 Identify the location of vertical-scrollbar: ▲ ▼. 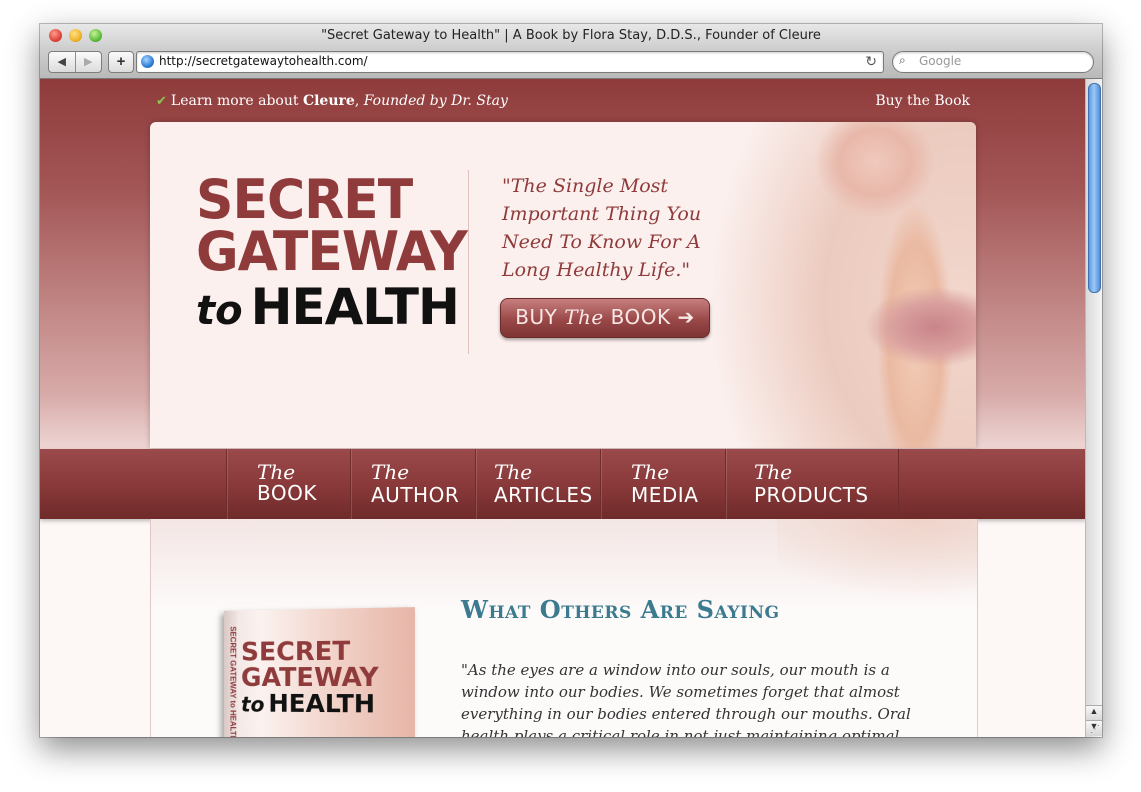
(1093, 408).